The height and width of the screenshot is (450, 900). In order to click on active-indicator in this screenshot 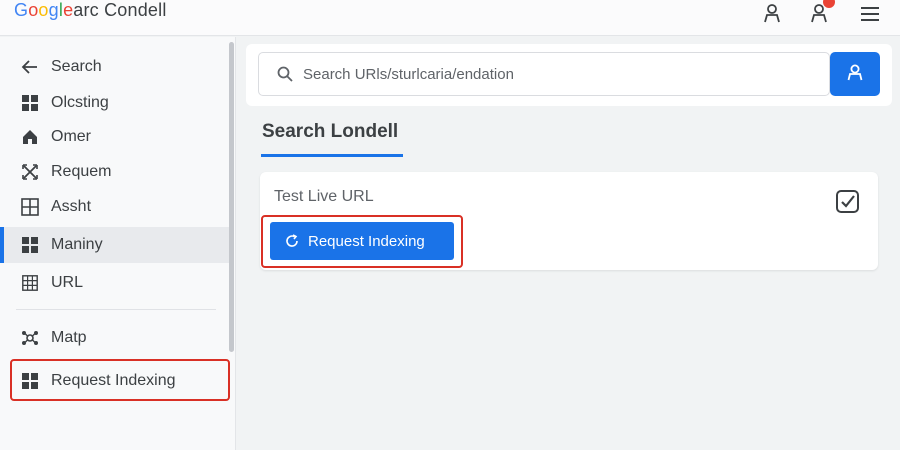, I will do `click(2, 245)`.